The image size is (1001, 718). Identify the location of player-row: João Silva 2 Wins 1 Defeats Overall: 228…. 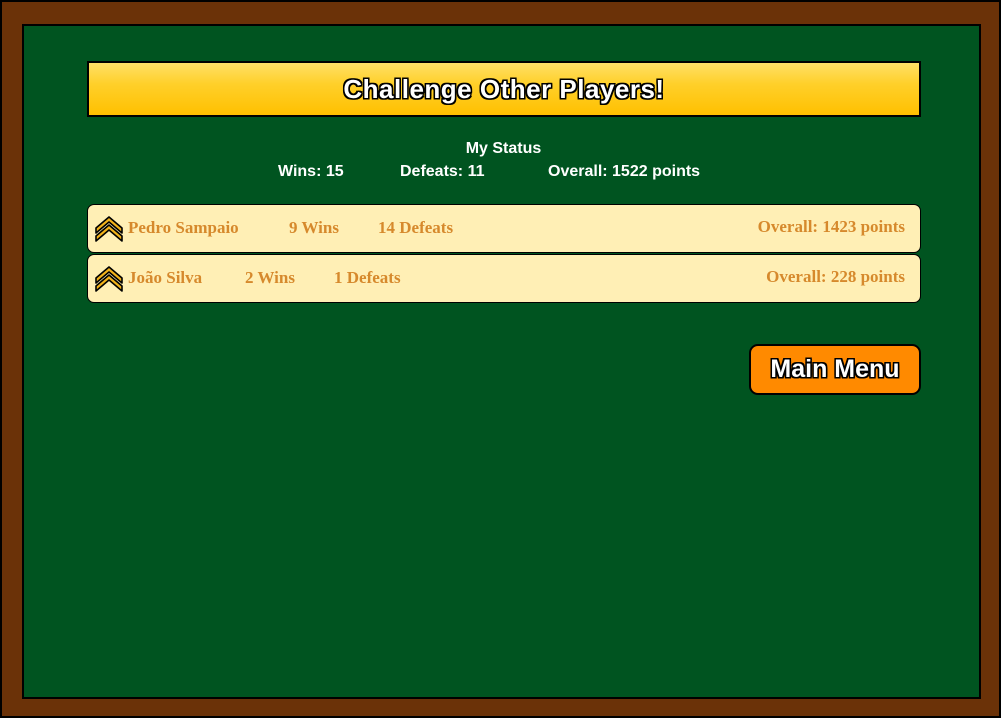
(504, 278).